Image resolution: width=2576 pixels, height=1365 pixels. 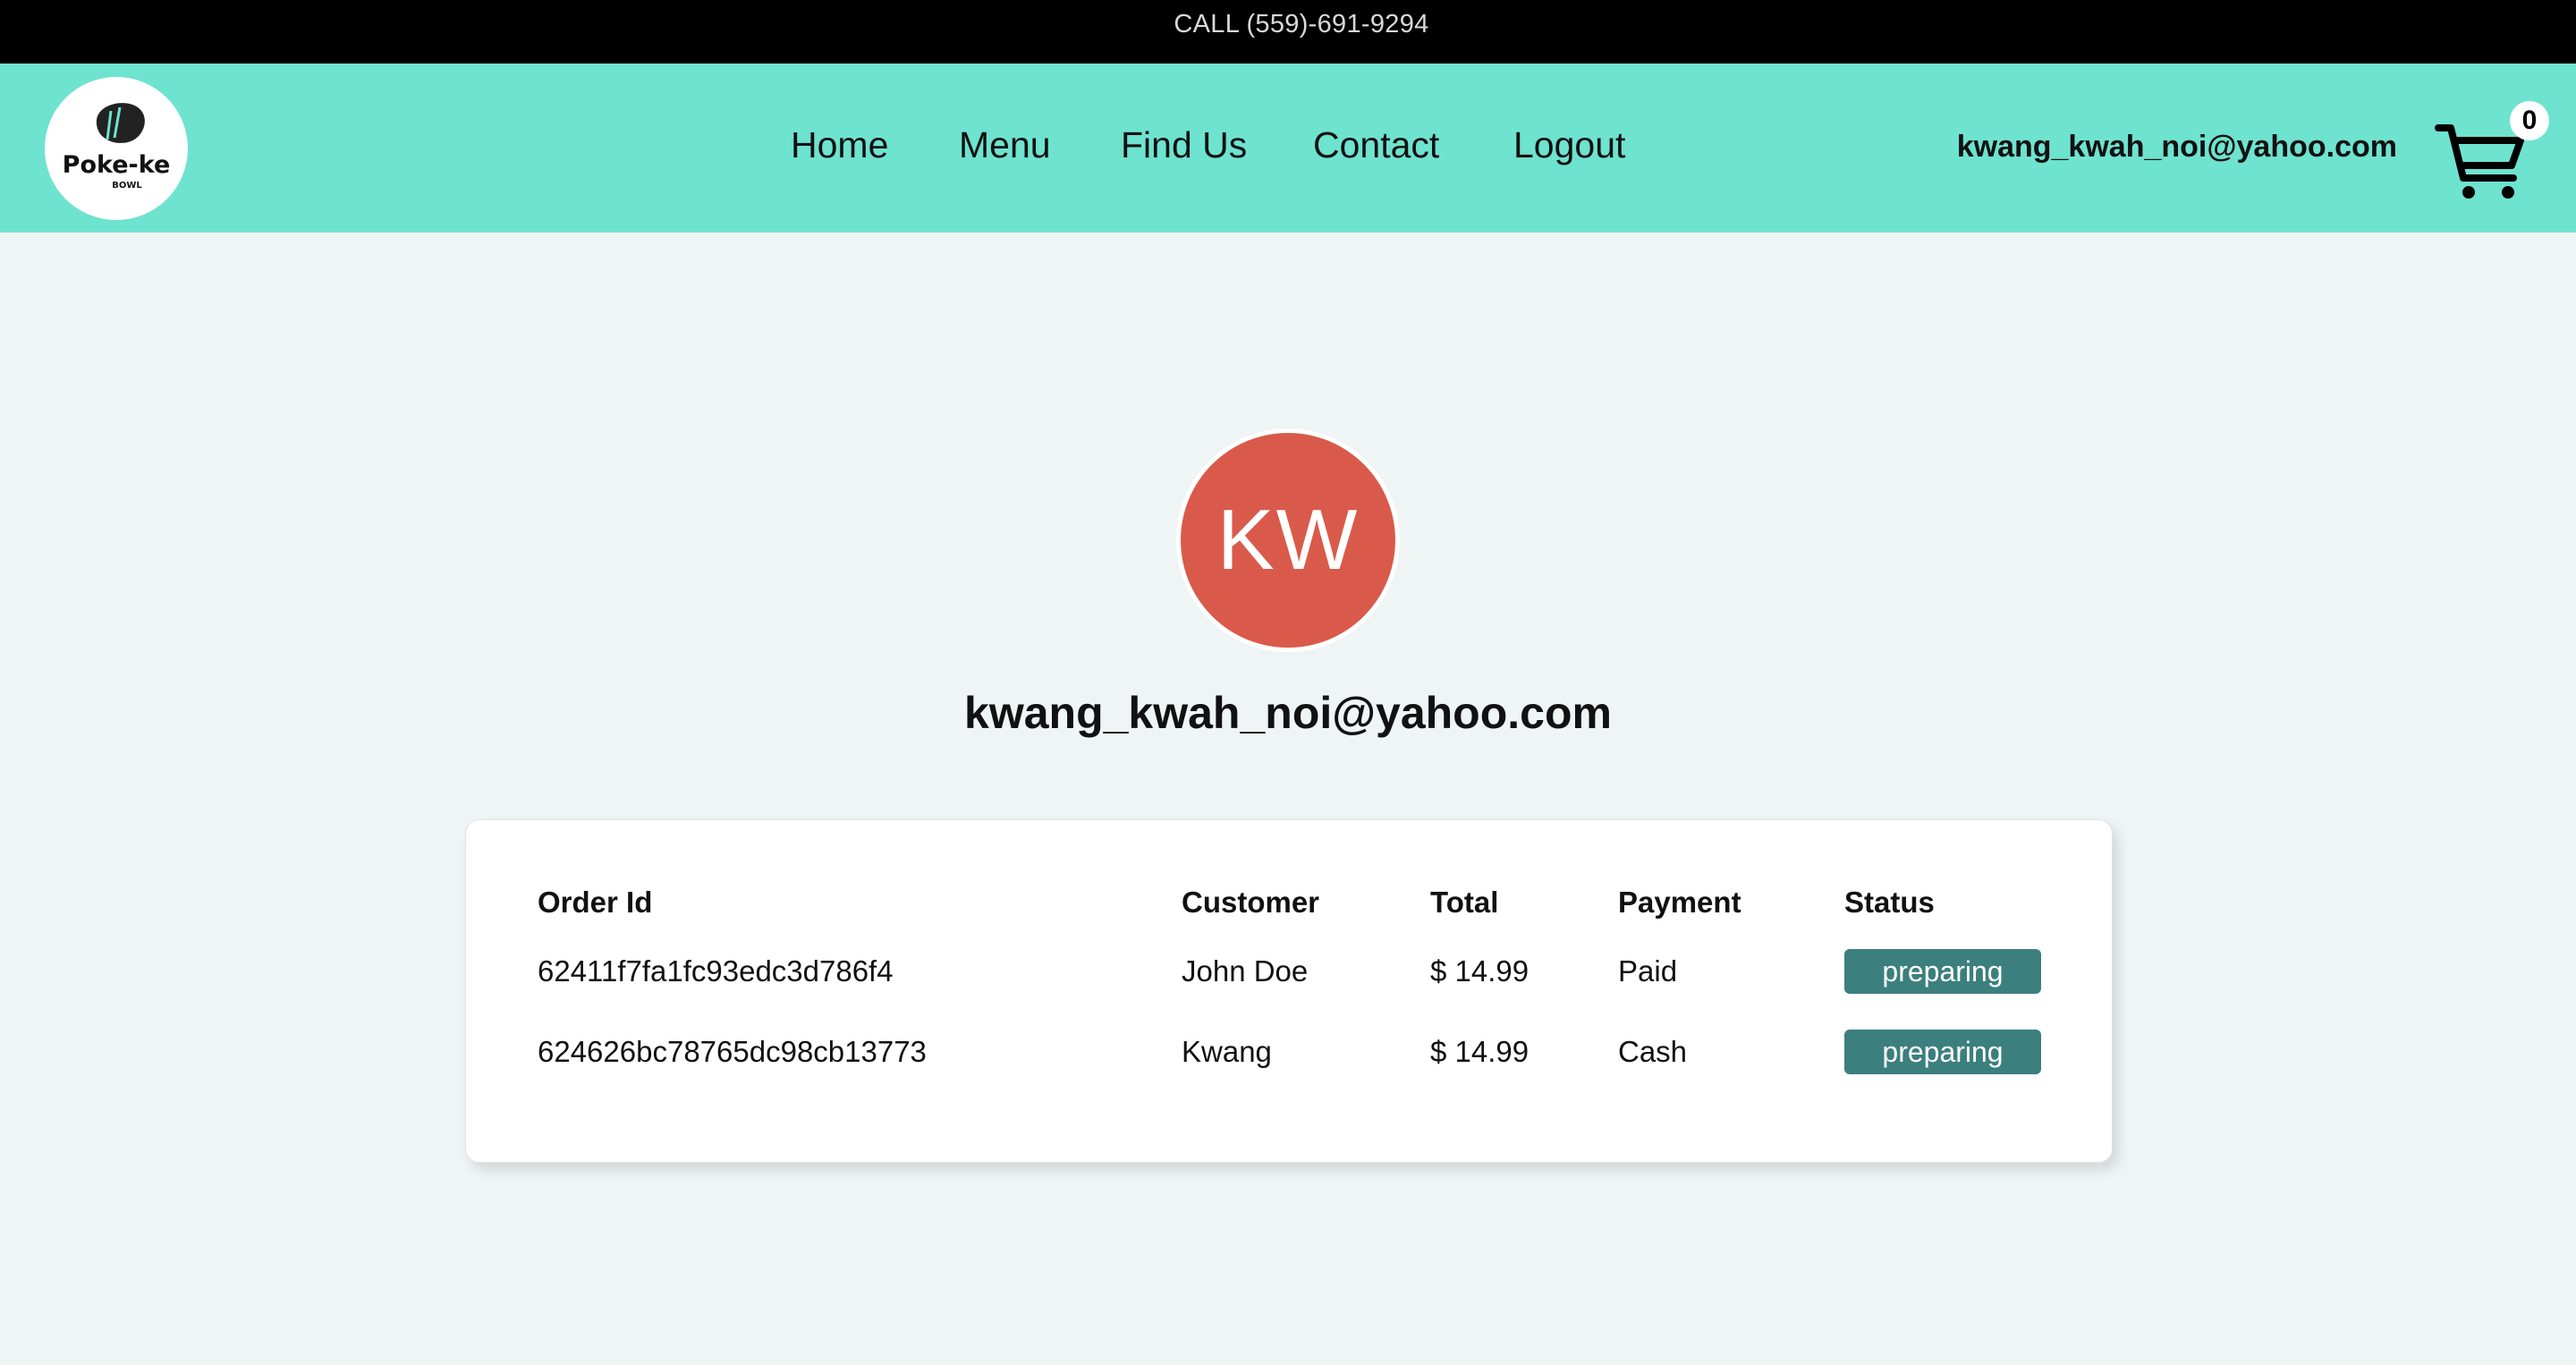 I want to click on top-call-bar: CALL (559)-691-9294, so click(x=1288, y=32).